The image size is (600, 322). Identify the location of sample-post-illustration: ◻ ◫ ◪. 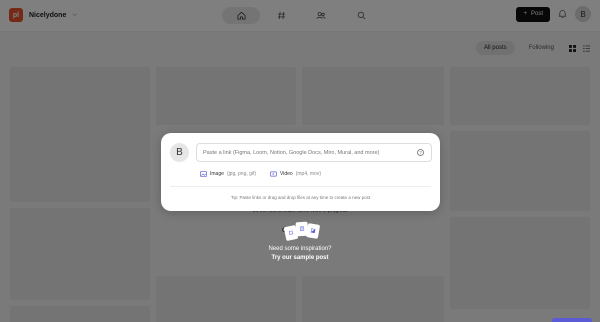
(303, 231).